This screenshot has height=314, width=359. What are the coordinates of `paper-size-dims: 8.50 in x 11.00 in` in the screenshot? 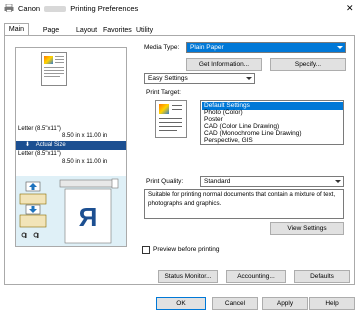 It's located at (85, 136).